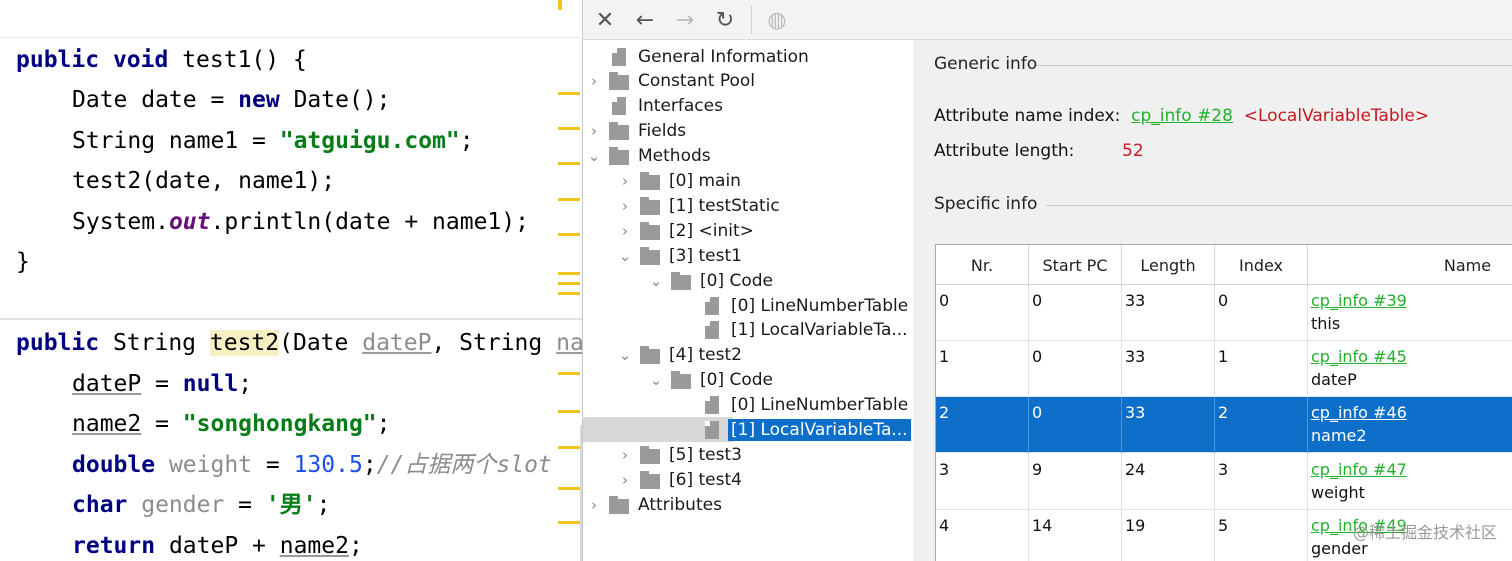 This screenshot has width=1512, height=561. I want to click on globe-icon: ◍, so click(777, 20).